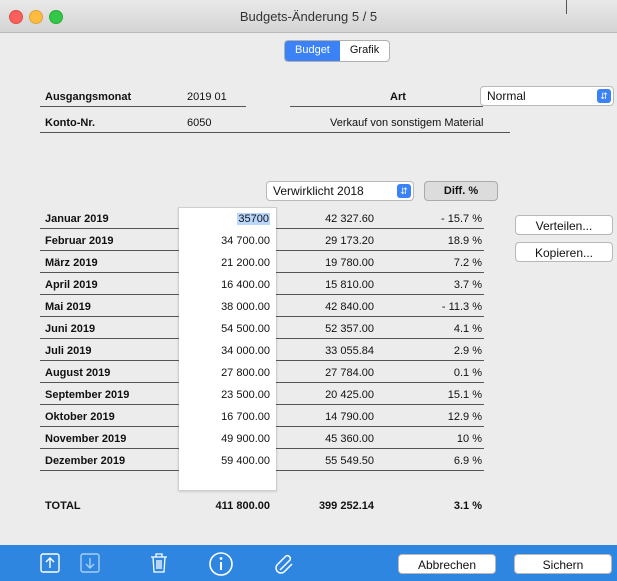  What do you see at coordinates (461, 307) in the screenshot?
I see `diff-cell: - 11.3 %` at bounding box center [461, 307].